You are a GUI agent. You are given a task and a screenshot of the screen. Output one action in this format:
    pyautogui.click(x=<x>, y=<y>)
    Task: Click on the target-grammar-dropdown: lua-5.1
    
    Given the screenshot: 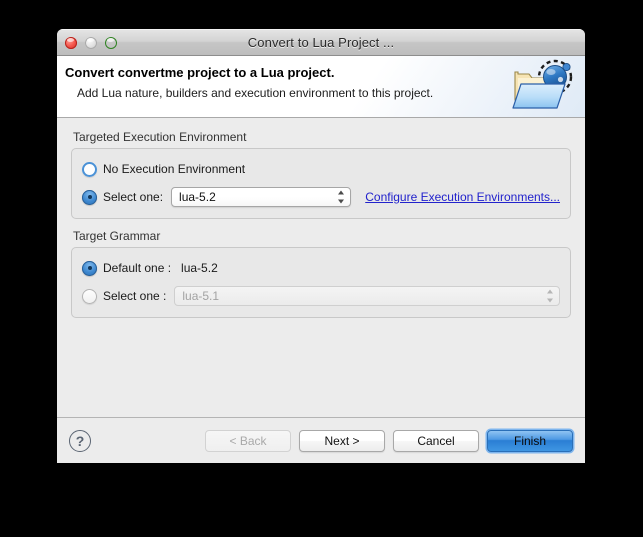 What is the action you would take?
    pyautogui.click(x=367, y=296)
    